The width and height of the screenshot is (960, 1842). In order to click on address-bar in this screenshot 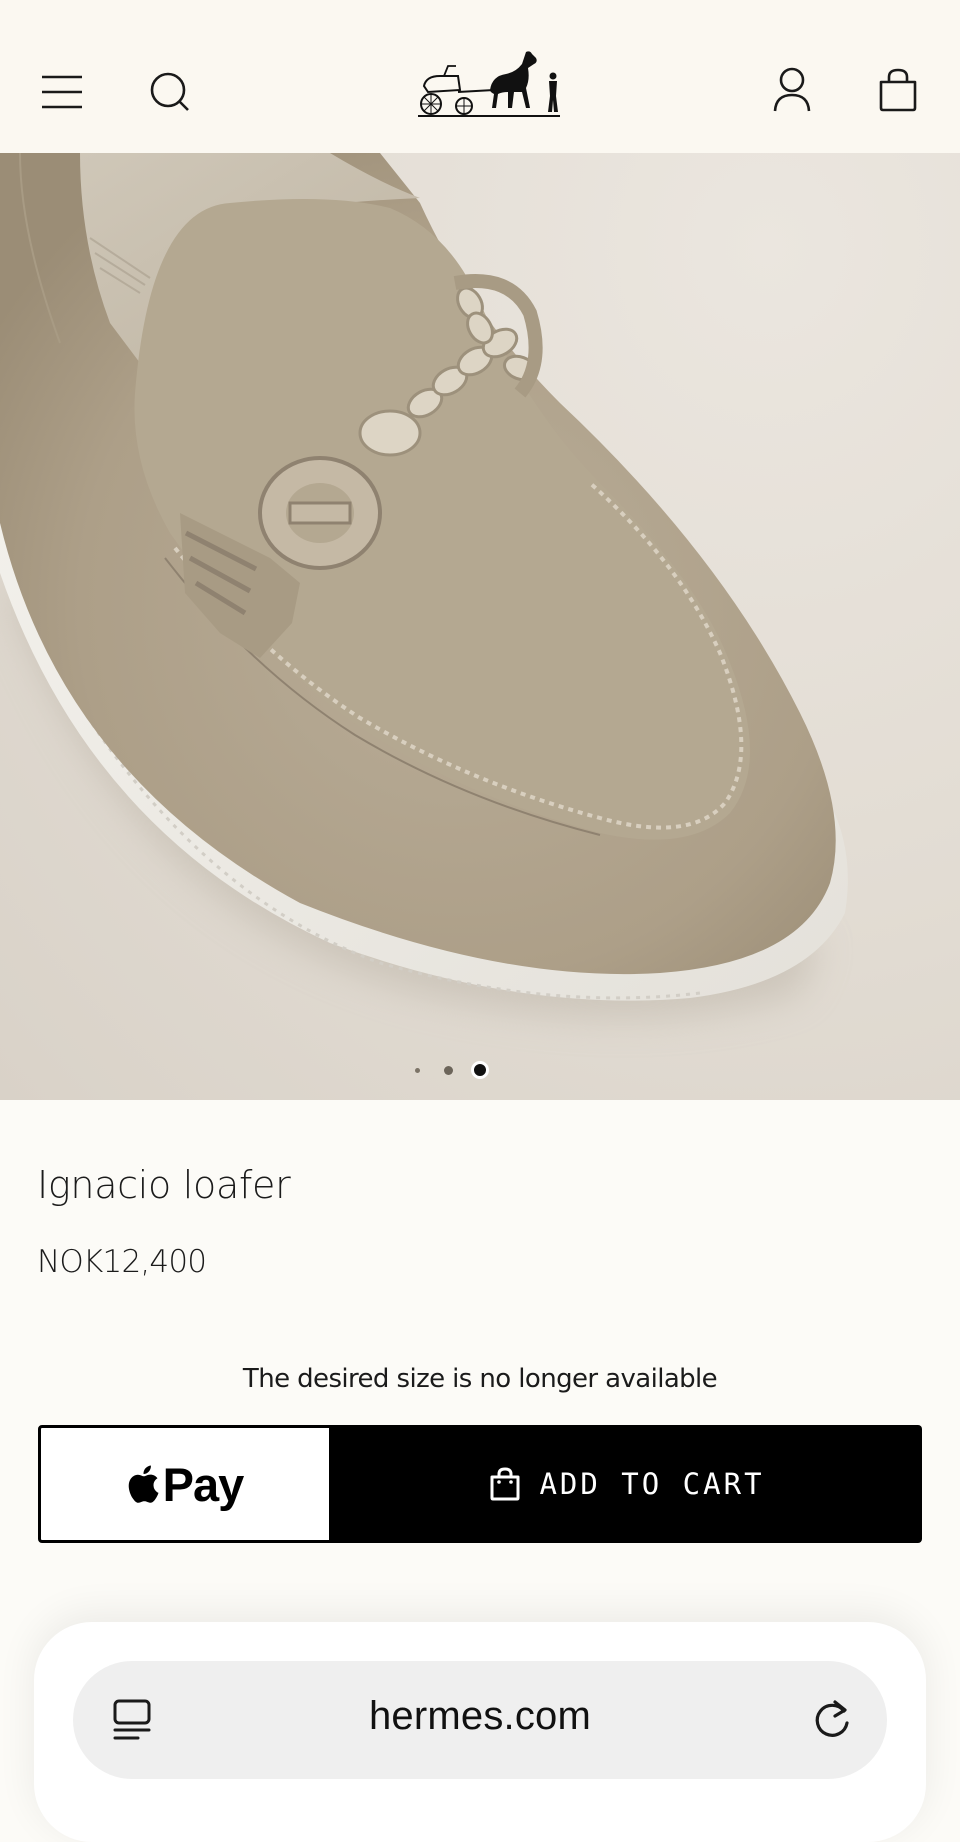, I will do `click(480, 1720)`.